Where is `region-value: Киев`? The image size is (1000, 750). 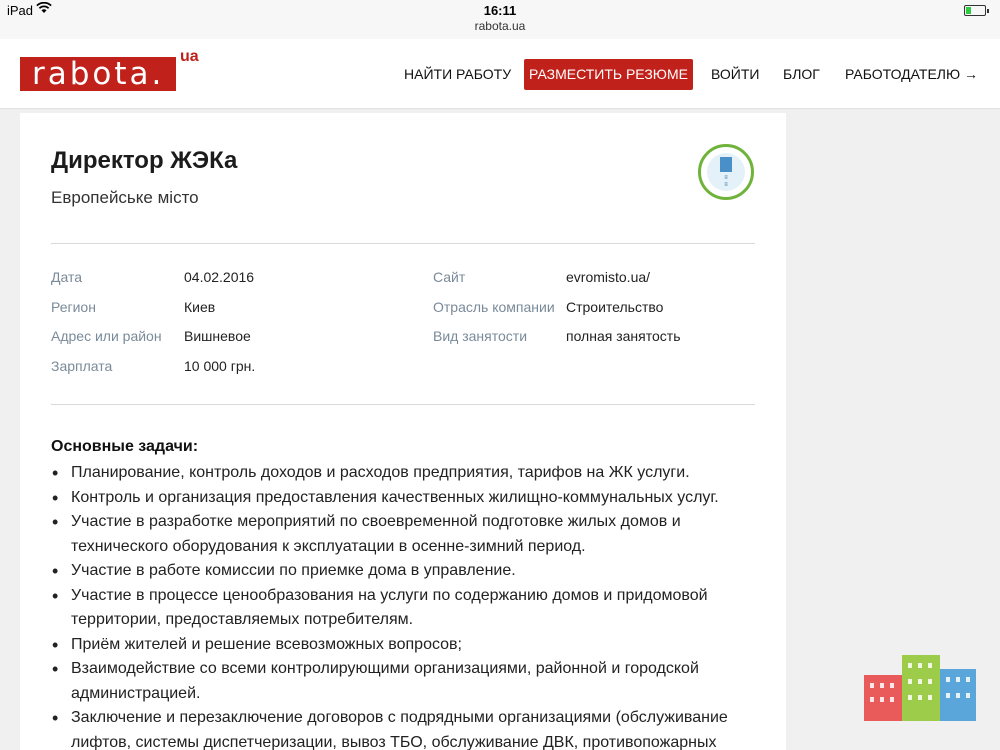
region-value: Киев is located at coordinates (200, 307).